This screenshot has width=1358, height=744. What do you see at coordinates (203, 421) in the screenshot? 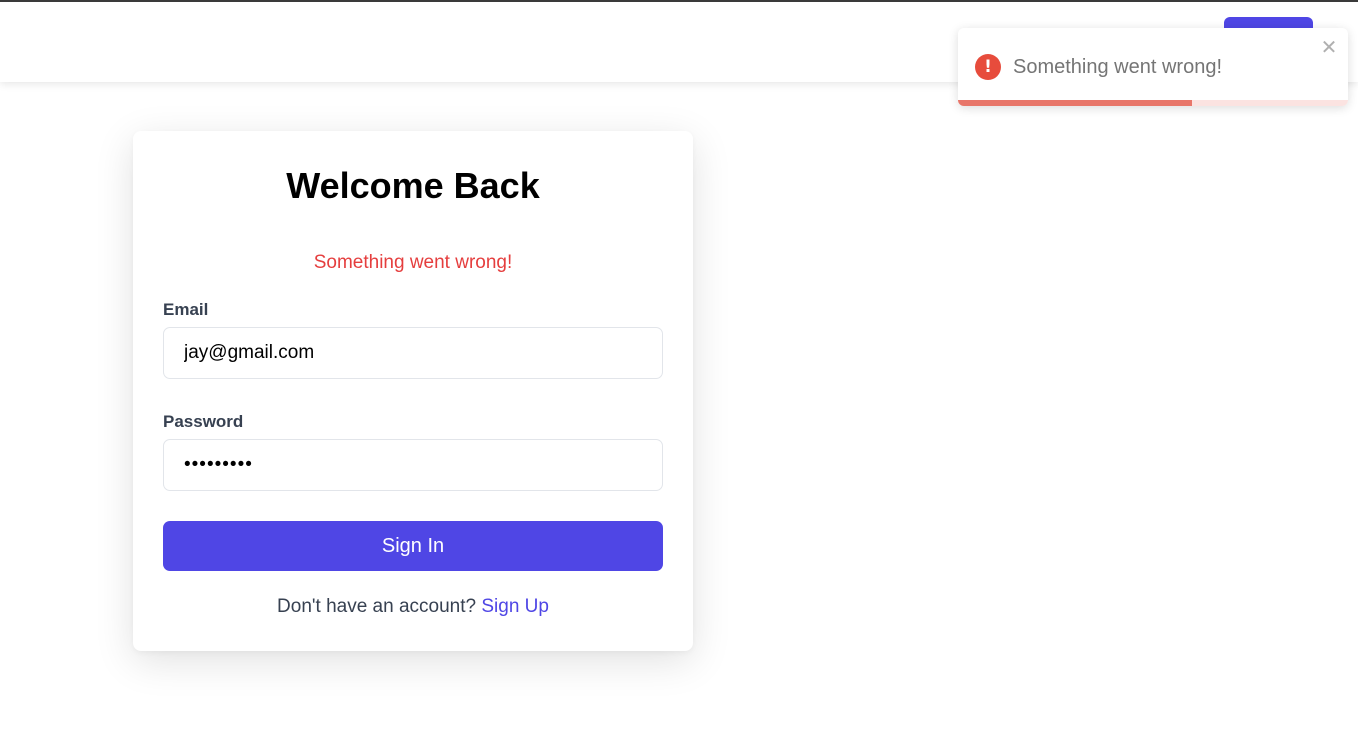
I see `password-label: Password` at bounding box center [203, 421].